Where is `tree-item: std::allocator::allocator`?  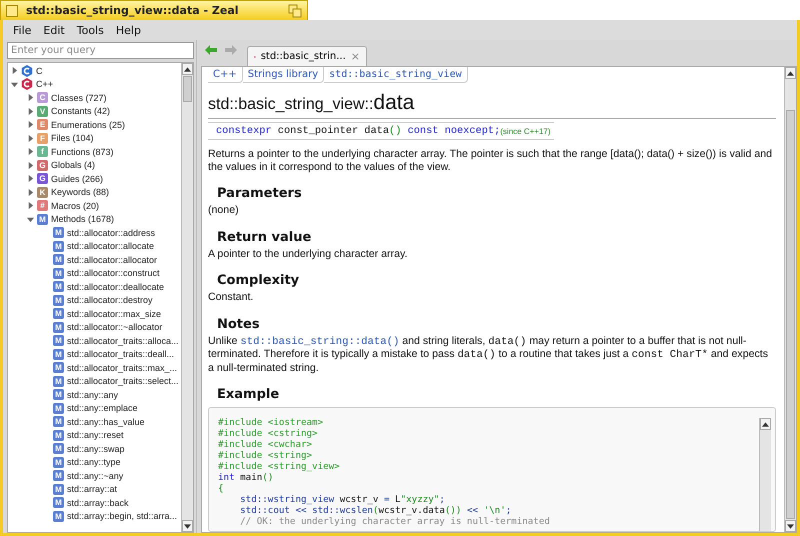 tree-item: std::allocator::allocator is located at coordinates (112, 259).